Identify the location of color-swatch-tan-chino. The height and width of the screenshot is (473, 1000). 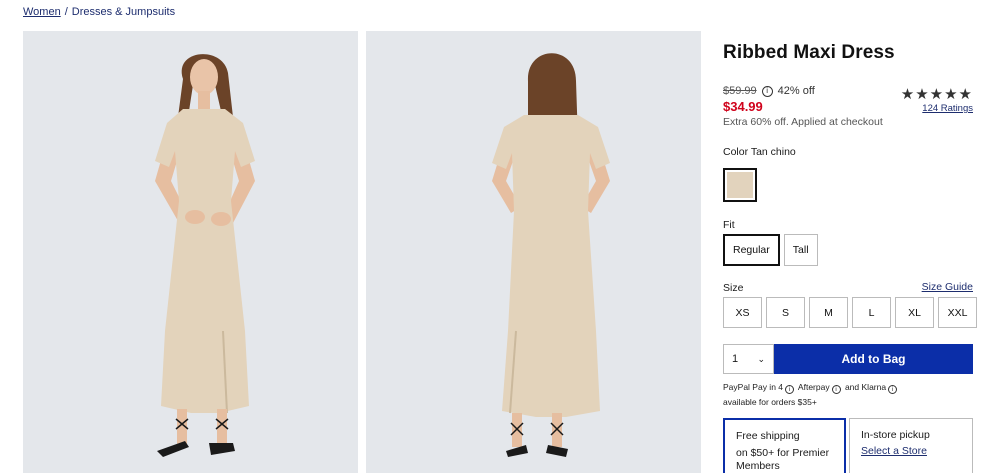
(740, 185).